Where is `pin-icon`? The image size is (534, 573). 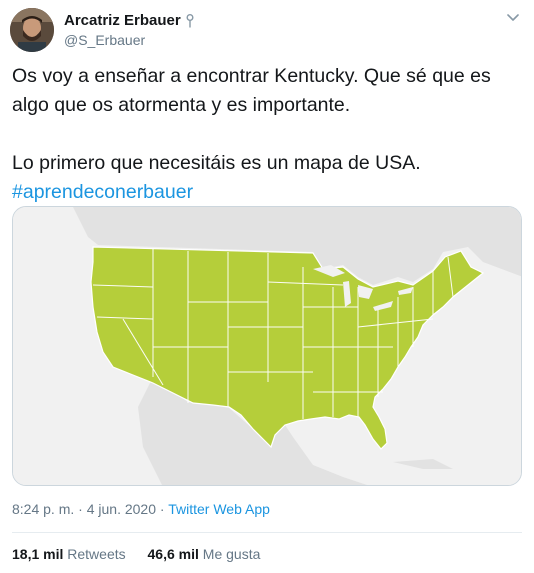
pin-icon is located at coordinates (190, 20).